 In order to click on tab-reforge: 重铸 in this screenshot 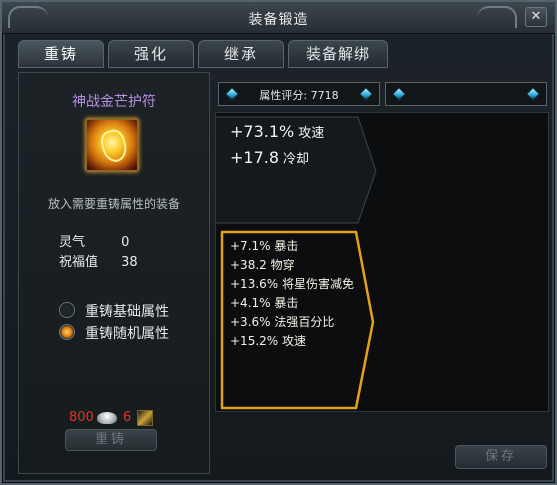, I will do `click(61, 54)`.